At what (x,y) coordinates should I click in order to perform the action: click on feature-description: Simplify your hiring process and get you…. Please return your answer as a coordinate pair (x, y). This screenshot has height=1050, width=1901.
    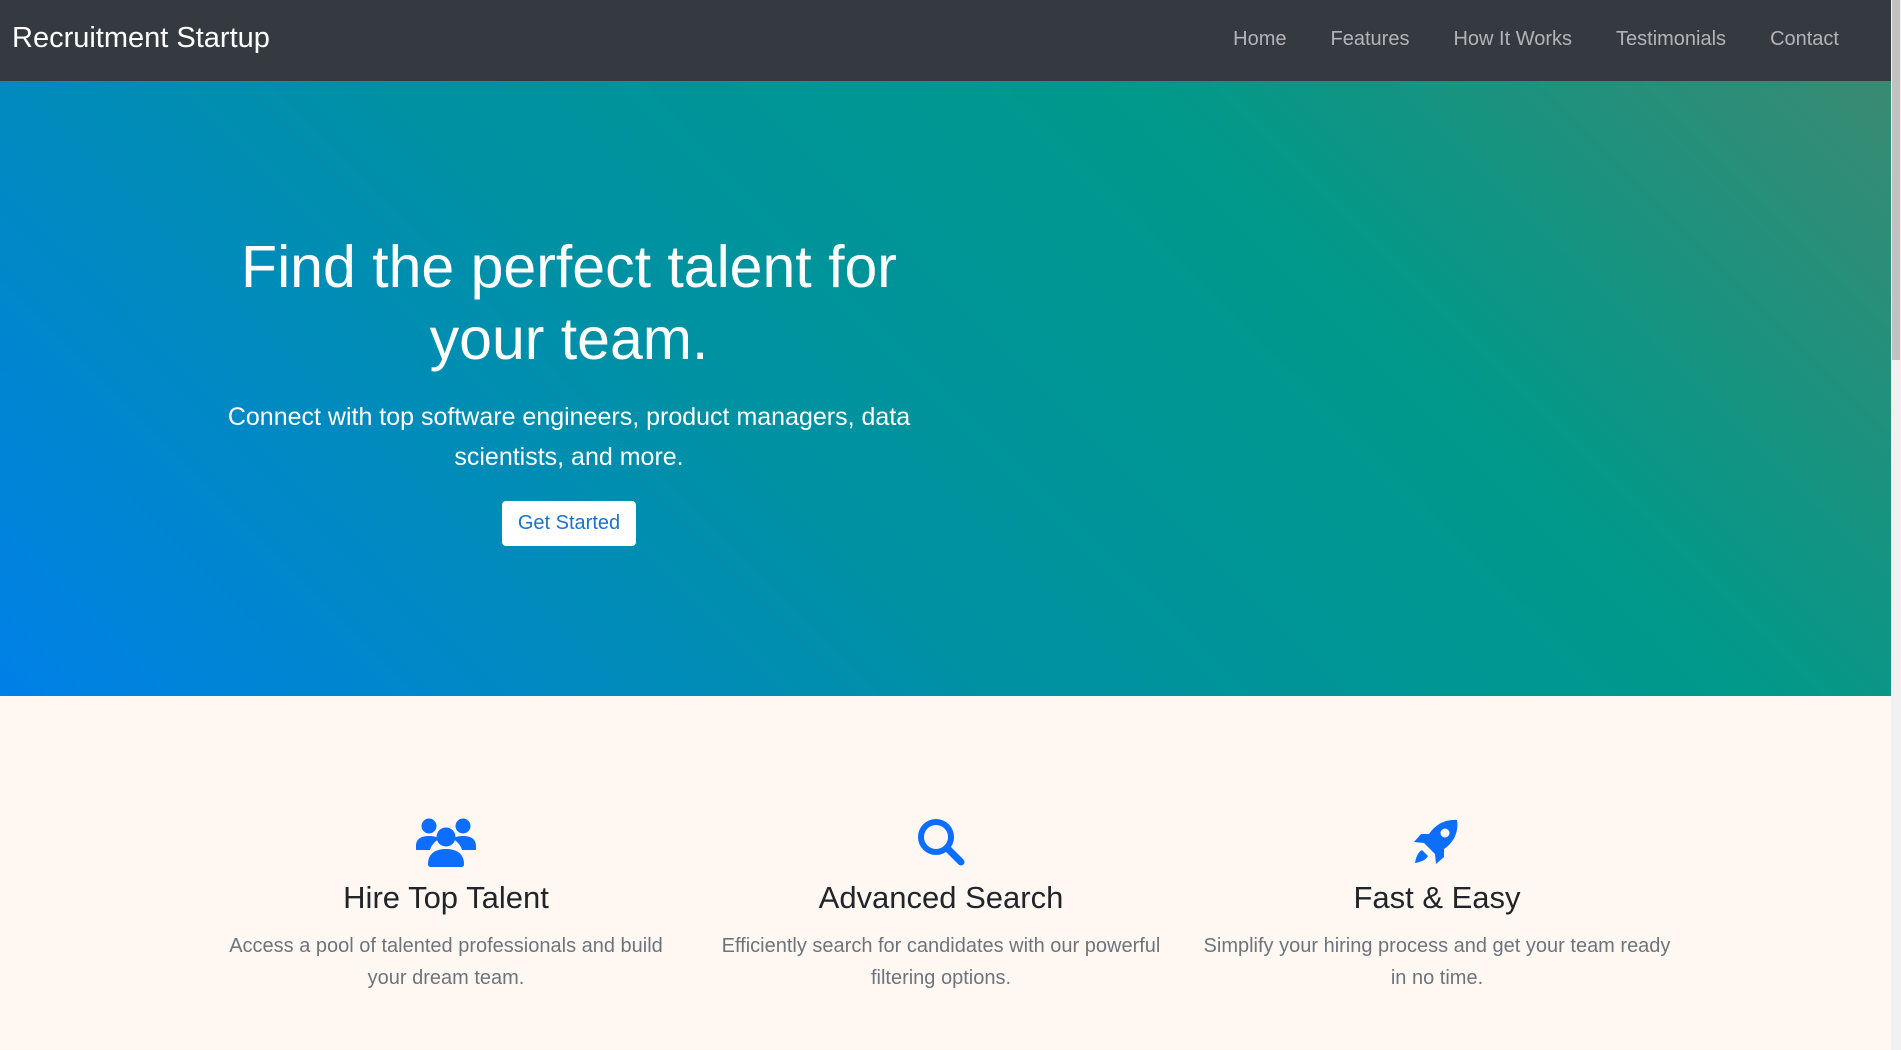
    Looking at the image, I should click on (1437, 962).